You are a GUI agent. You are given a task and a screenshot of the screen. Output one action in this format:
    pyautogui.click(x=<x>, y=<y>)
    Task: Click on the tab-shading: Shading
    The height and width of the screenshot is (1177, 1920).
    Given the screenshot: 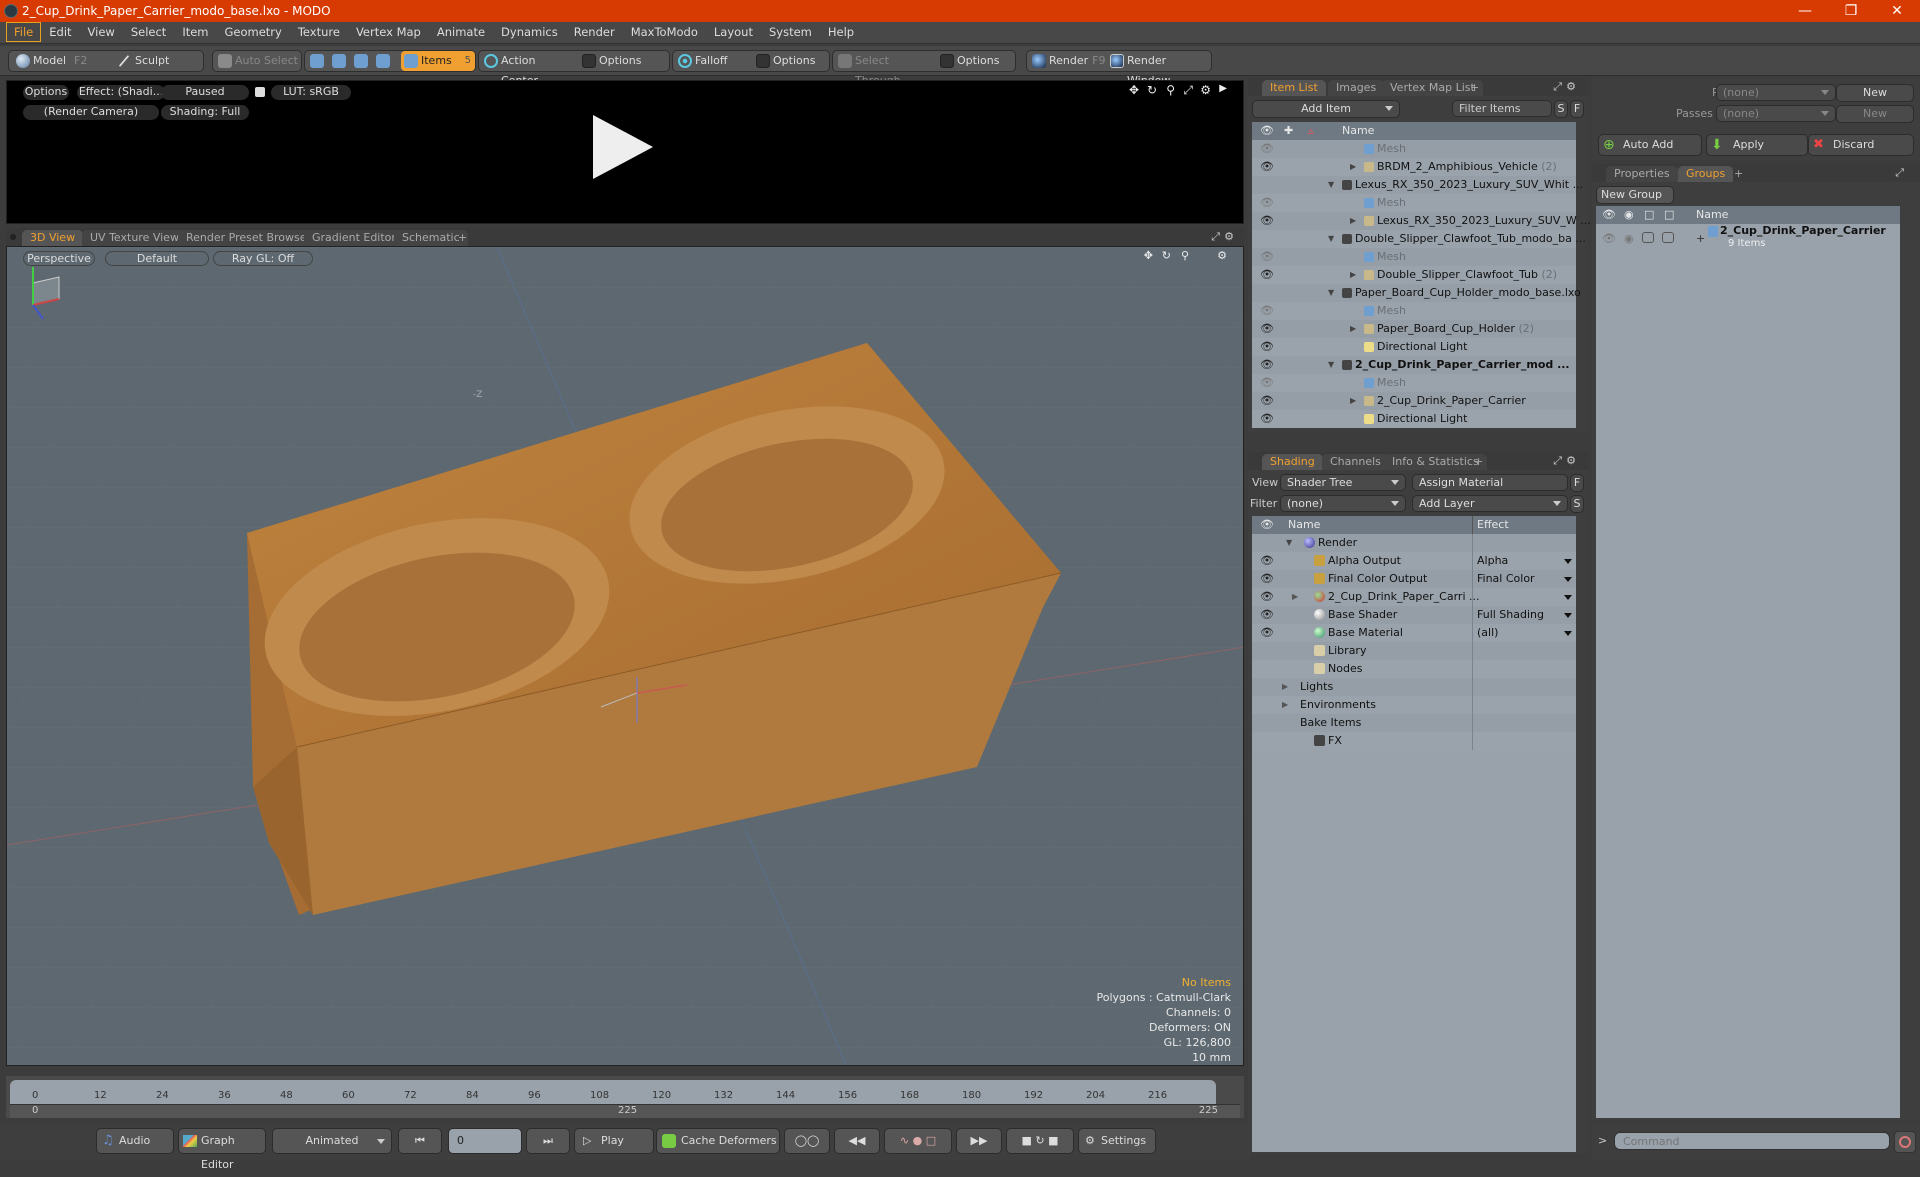 What is the action you would take?
    pyautogui.click(x=1292, y=462)
    